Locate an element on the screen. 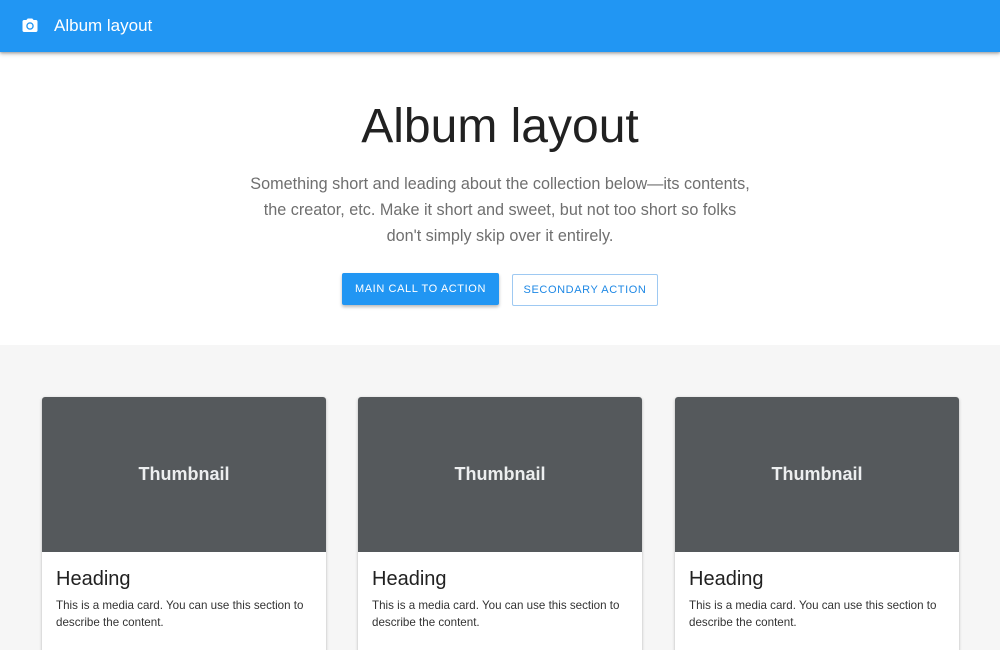 The image size is (1000, 650). hero-title: Album layout is located at coordinates (500, 126).